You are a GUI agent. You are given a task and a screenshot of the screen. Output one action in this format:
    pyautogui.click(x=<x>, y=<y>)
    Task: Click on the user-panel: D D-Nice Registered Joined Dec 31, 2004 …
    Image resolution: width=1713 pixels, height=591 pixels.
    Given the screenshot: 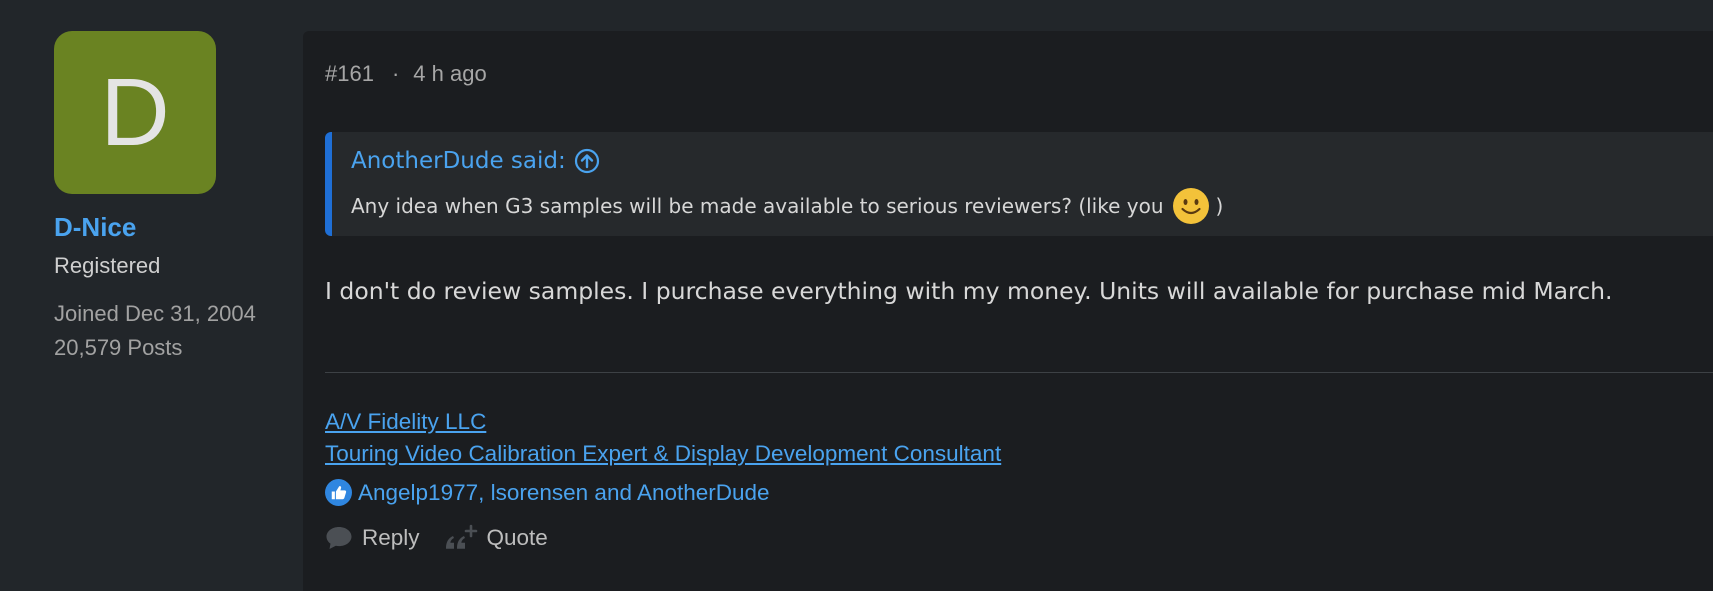 What is the action you would take?
    pyautogui.click(x=164, y=198)
    